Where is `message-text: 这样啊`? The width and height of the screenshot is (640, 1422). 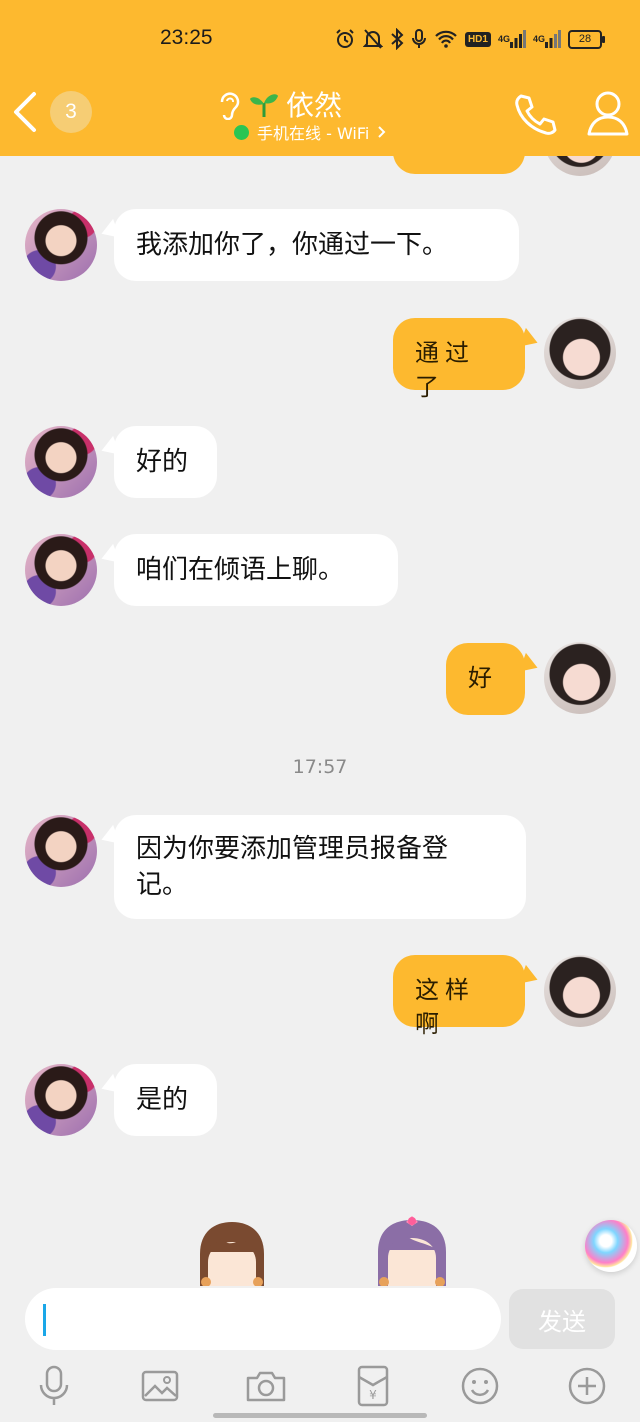
message-text: 这样啊 is located at coordinates (445, 1007).